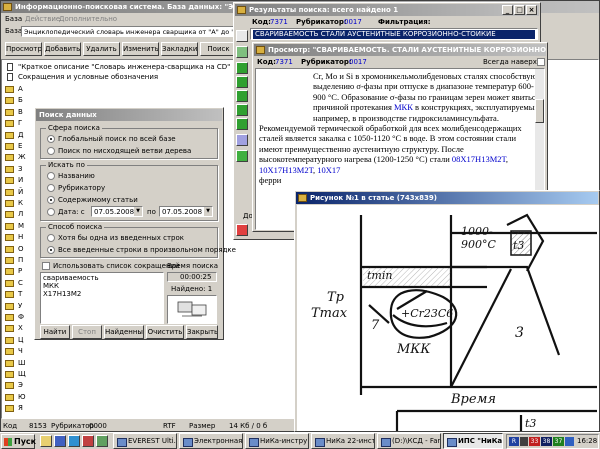 This screenshot has height=449, width=600. I want to click on always-on-top-checkbox, so click(541, 62).